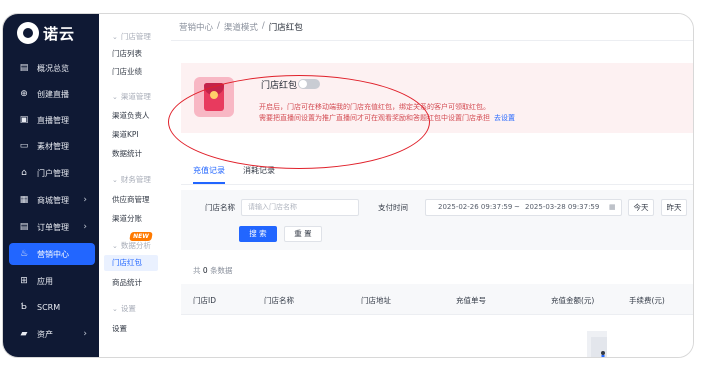  I want to click on sidebar-item: ▤ 概况总览, so click(52, 68).